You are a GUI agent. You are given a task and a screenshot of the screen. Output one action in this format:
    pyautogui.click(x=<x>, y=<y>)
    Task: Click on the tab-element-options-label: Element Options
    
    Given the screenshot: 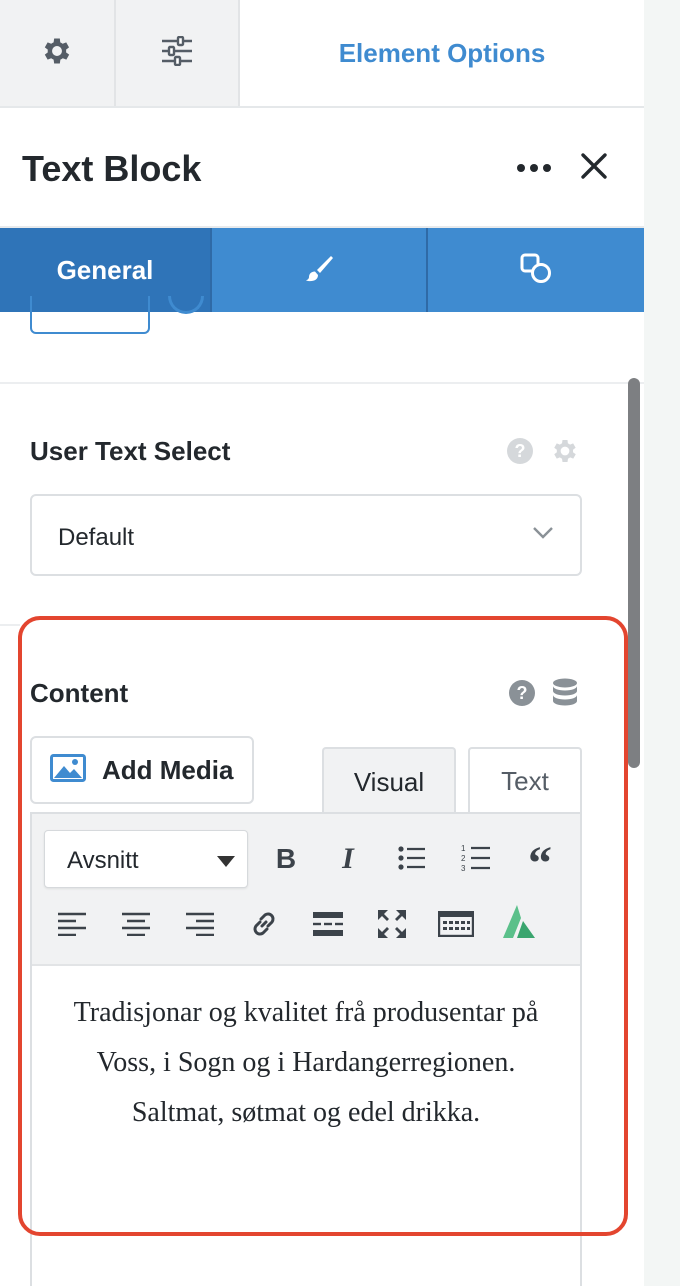 What is the action you would take?
    pyautogui.click(x=442, y=52)
    